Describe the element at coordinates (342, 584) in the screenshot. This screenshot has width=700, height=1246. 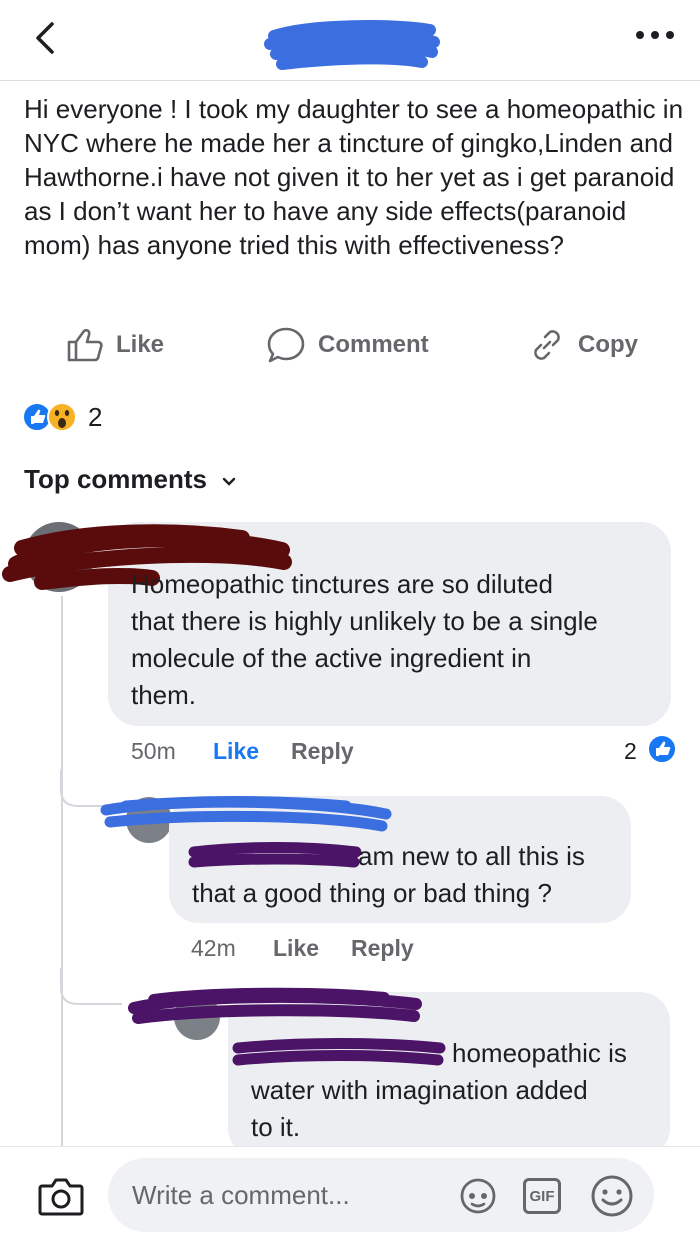
I see `comment-text-line: Homeopathic tinctures are so diluted` at that location.